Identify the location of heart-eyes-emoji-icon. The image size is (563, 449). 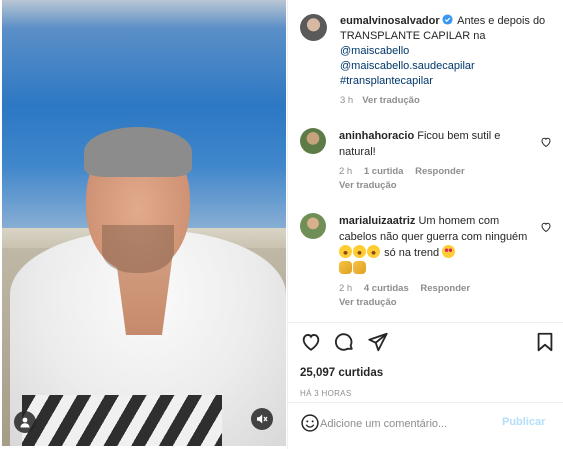
(449, 251).